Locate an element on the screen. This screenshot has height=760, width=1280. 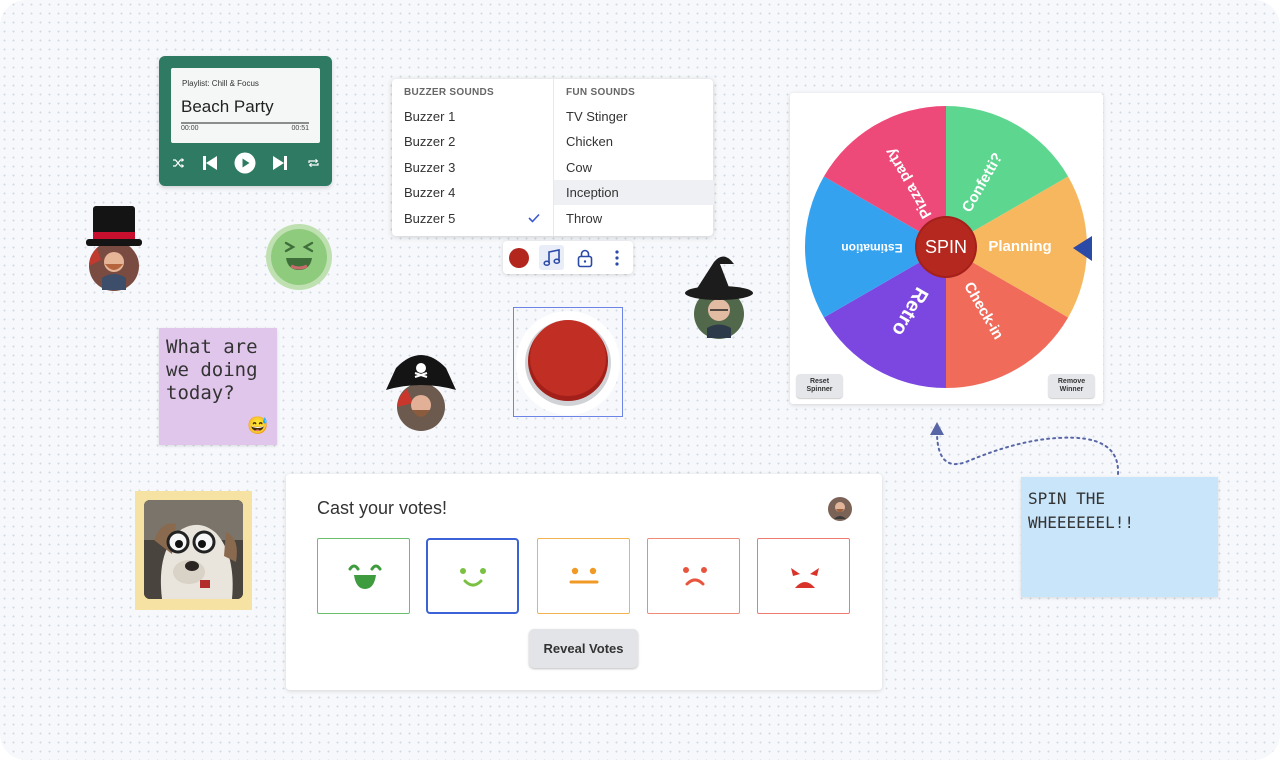
buzzer-toolbar is located at coordinates (568, 257).